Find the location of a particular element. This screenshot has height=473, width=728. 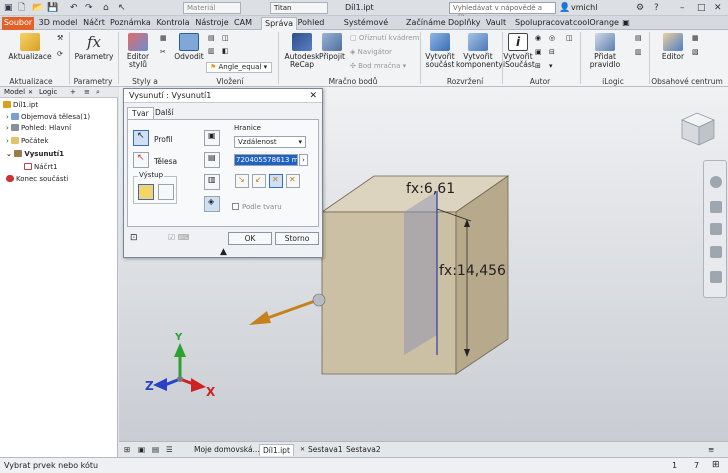

browser-add-icon: + is located at coordinates (73, 92).